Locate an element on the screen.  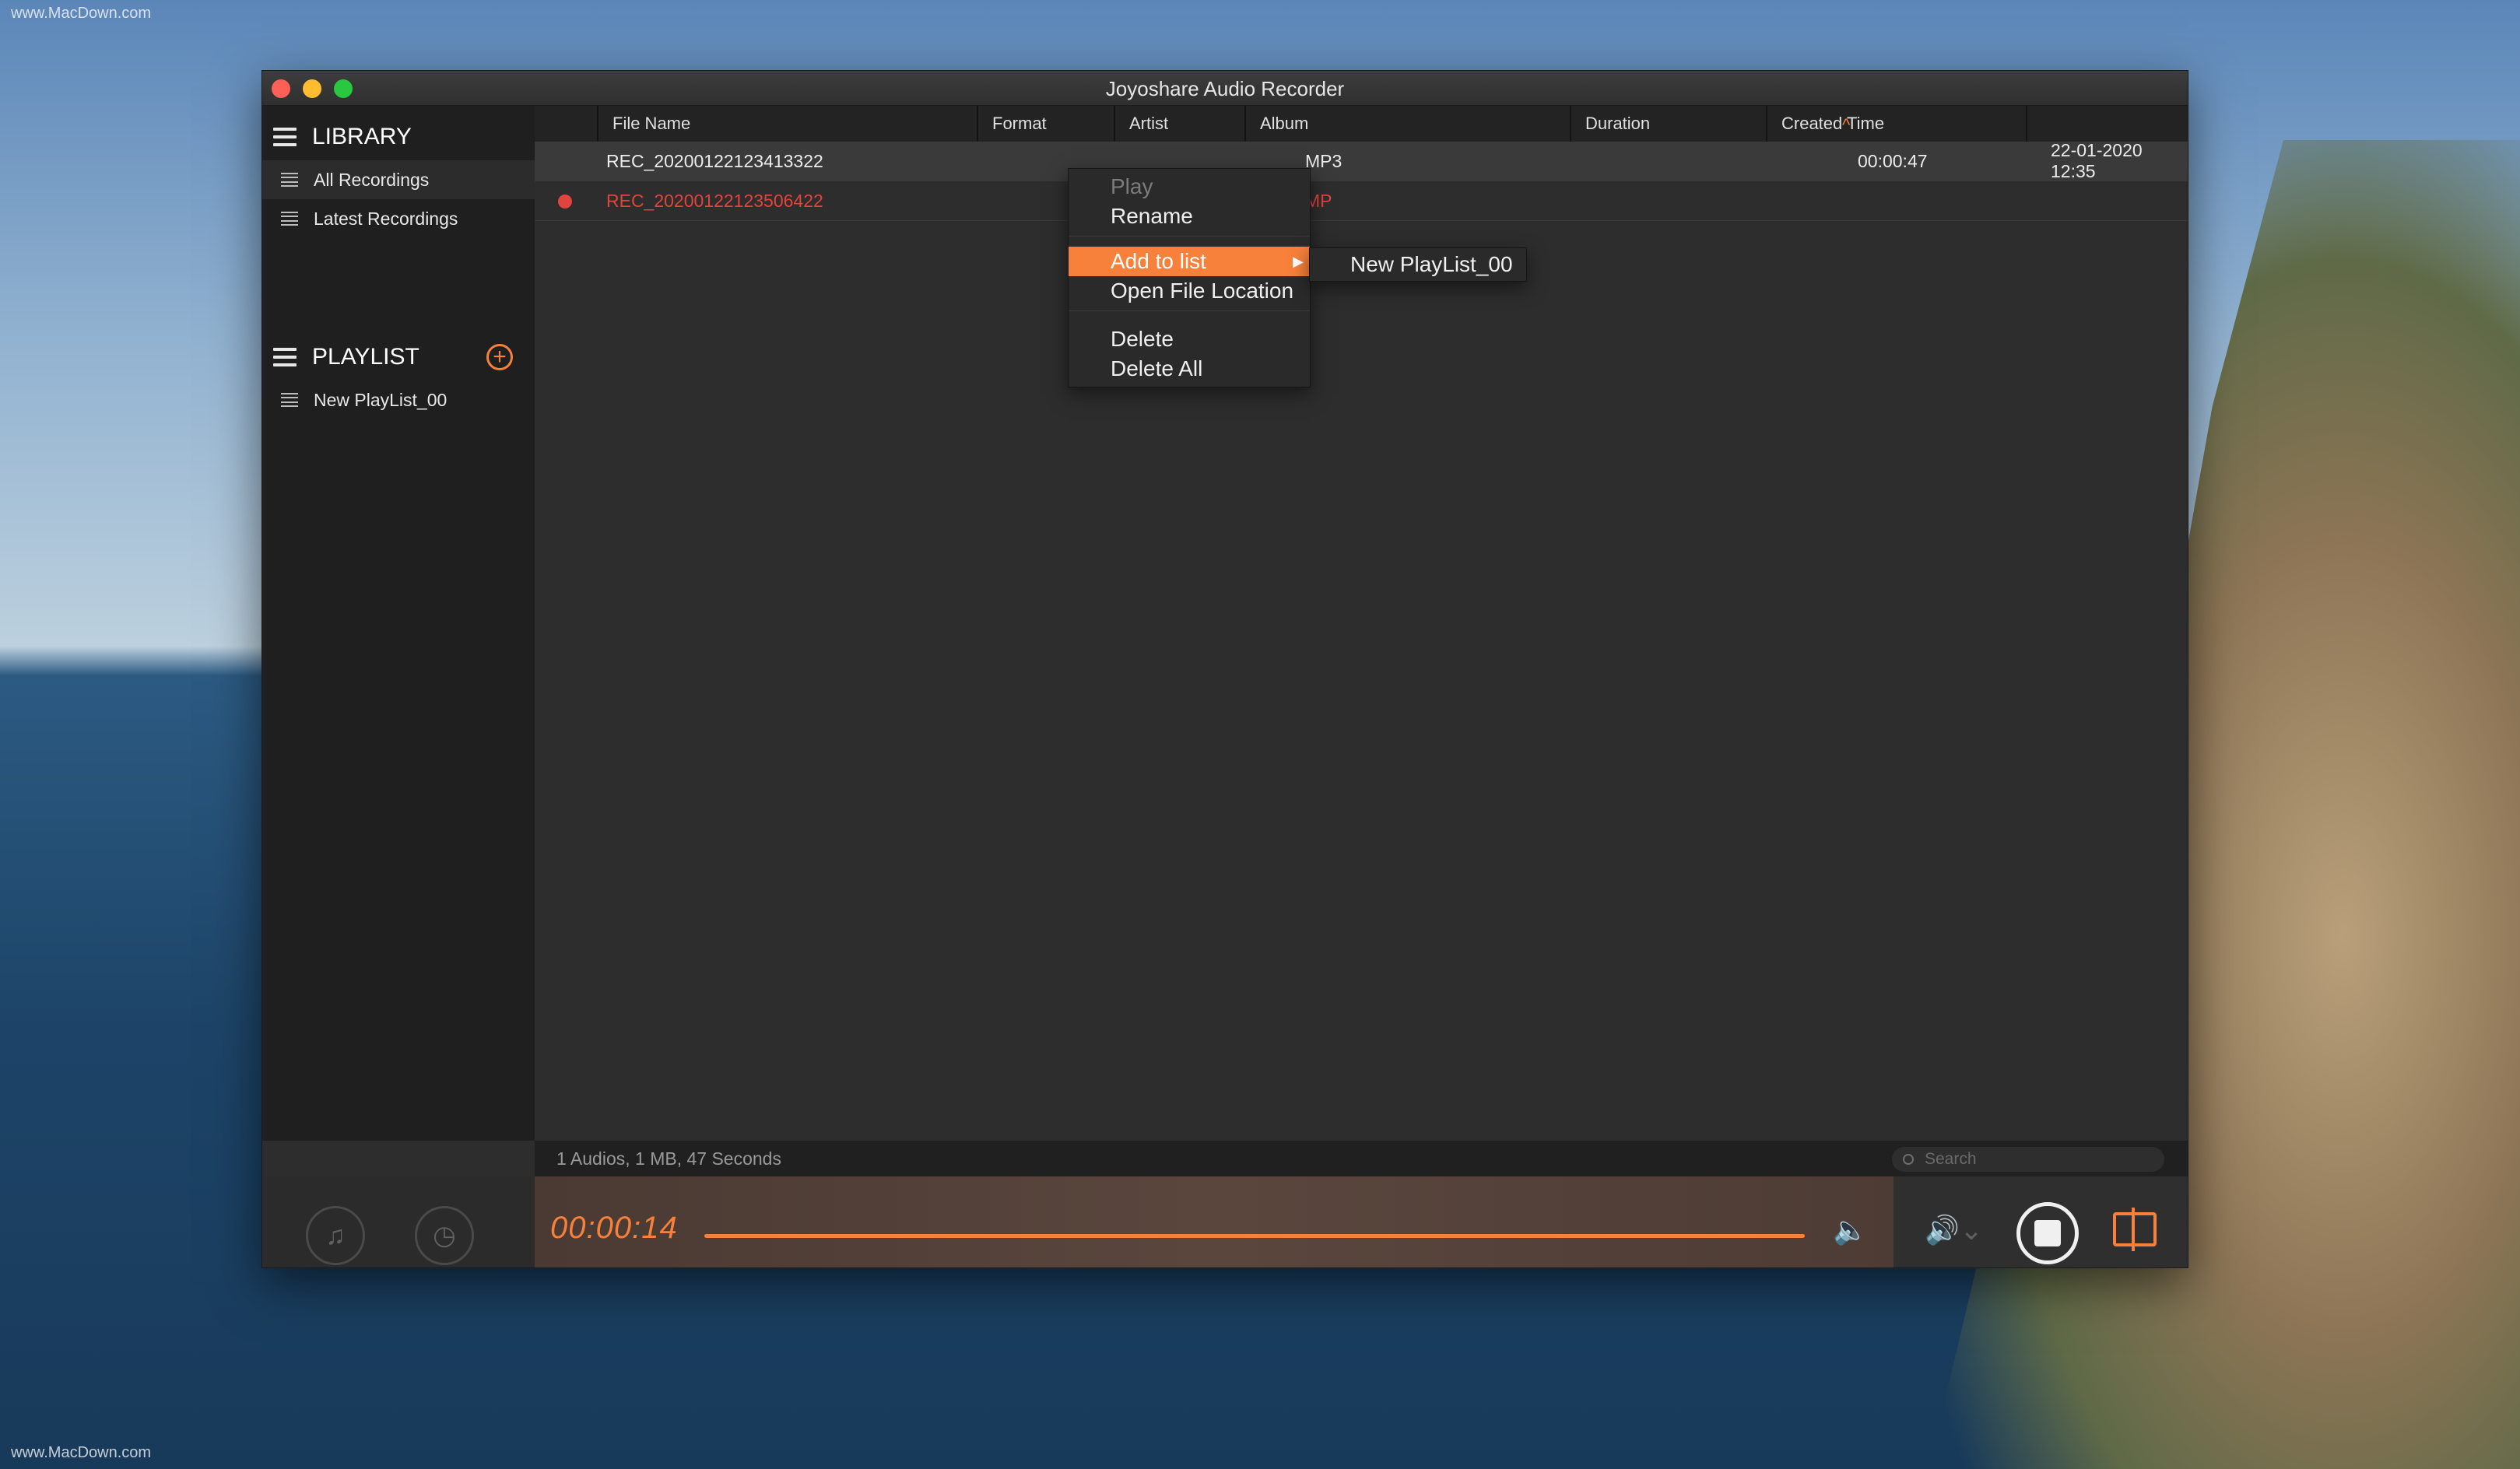
column-created-time: Created Time is located at coordinates (1896, 124).